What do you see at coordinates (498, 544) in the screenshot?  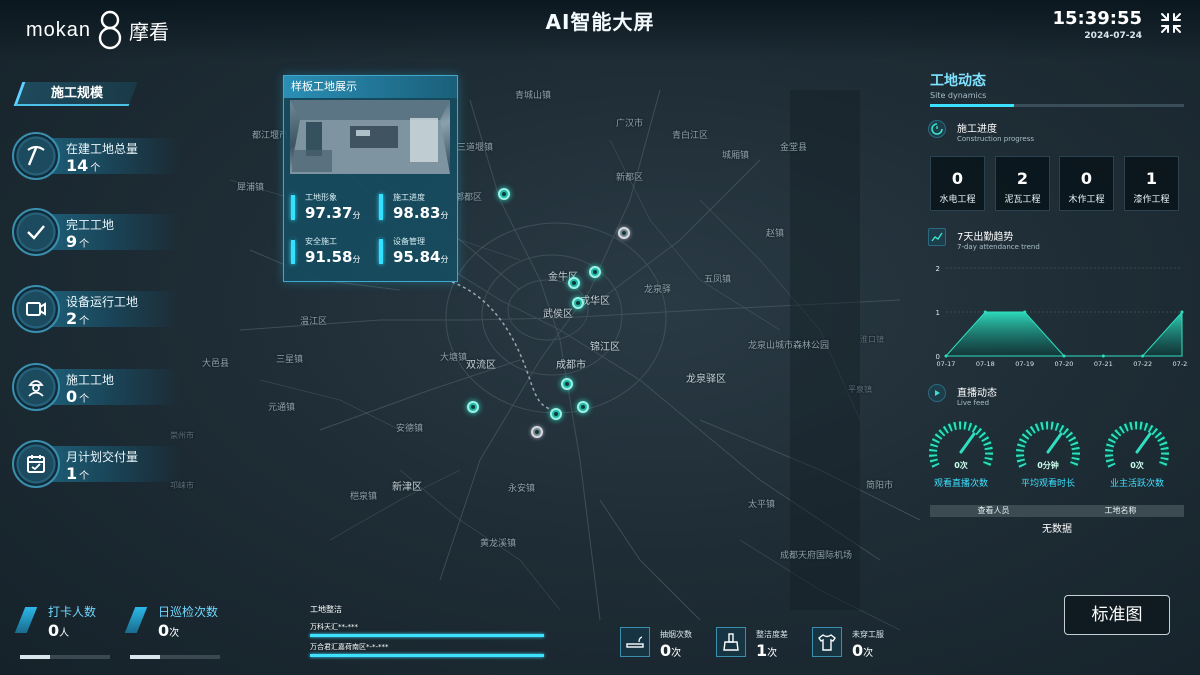 I see `map-label: 黄龙溪镇` at bounding box center [498, 544].